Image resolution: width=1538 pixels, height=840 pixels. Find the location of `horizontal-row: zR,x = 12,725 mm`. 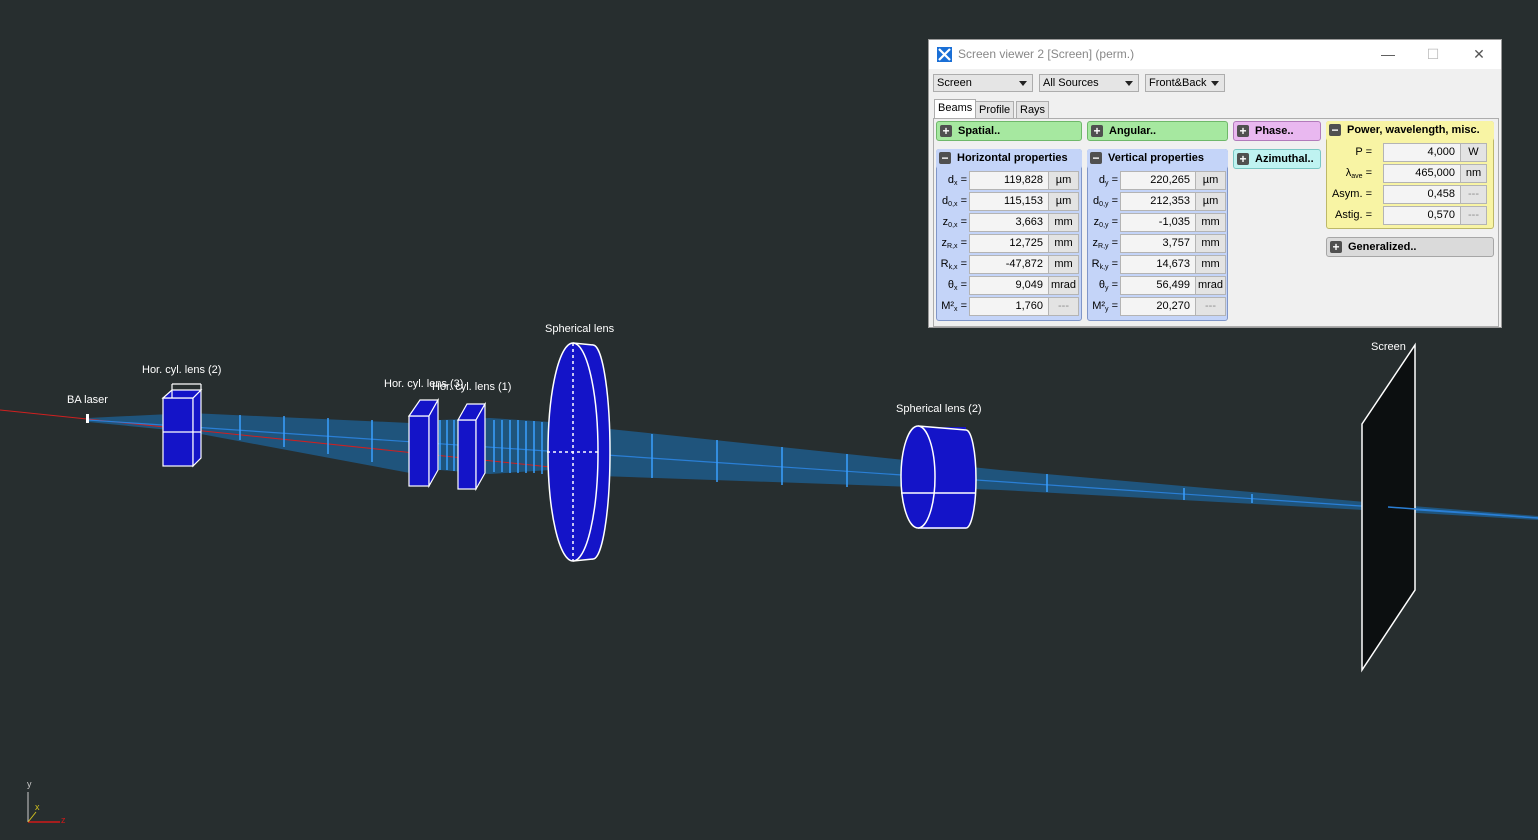

horizontal-row: zR,x = 12,725 mm is located at coordinates (1009, 243).